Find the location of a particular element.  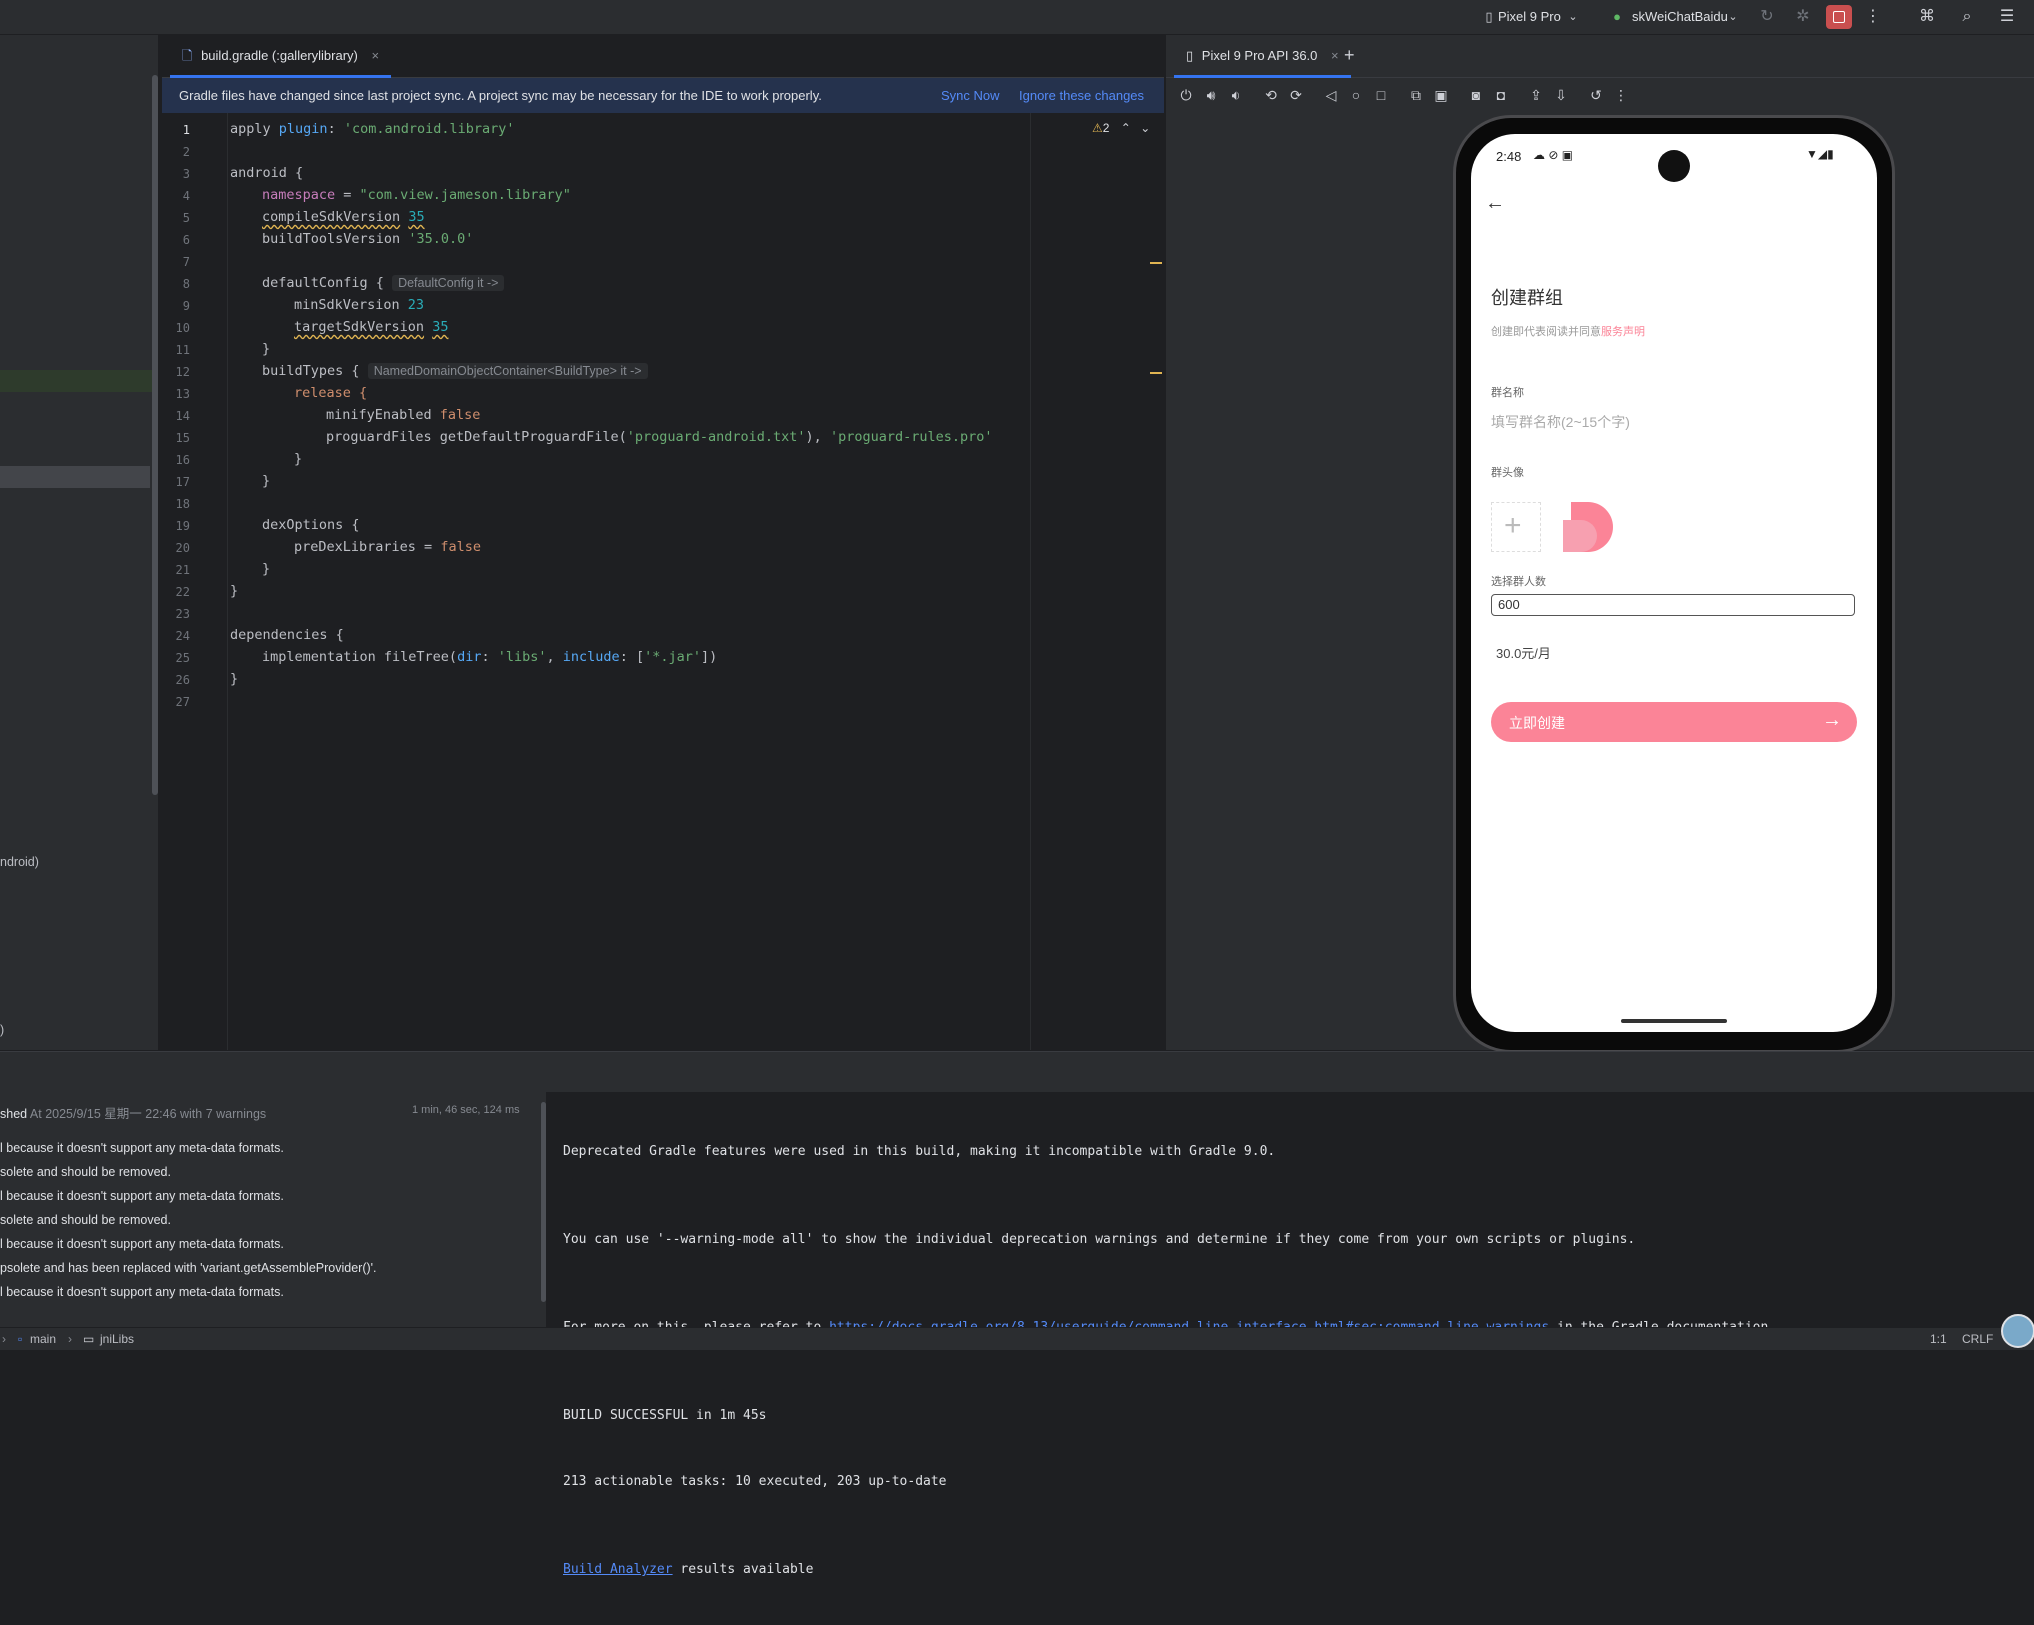

import-icon: ⇩ is located at coordinates (1561, 95).